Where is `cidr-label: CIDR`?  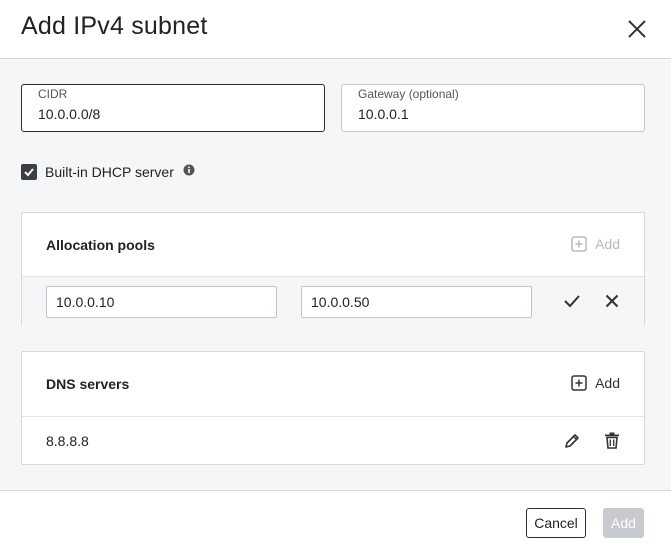 cidr-label: CIDR is located at coordinates (53, 94).